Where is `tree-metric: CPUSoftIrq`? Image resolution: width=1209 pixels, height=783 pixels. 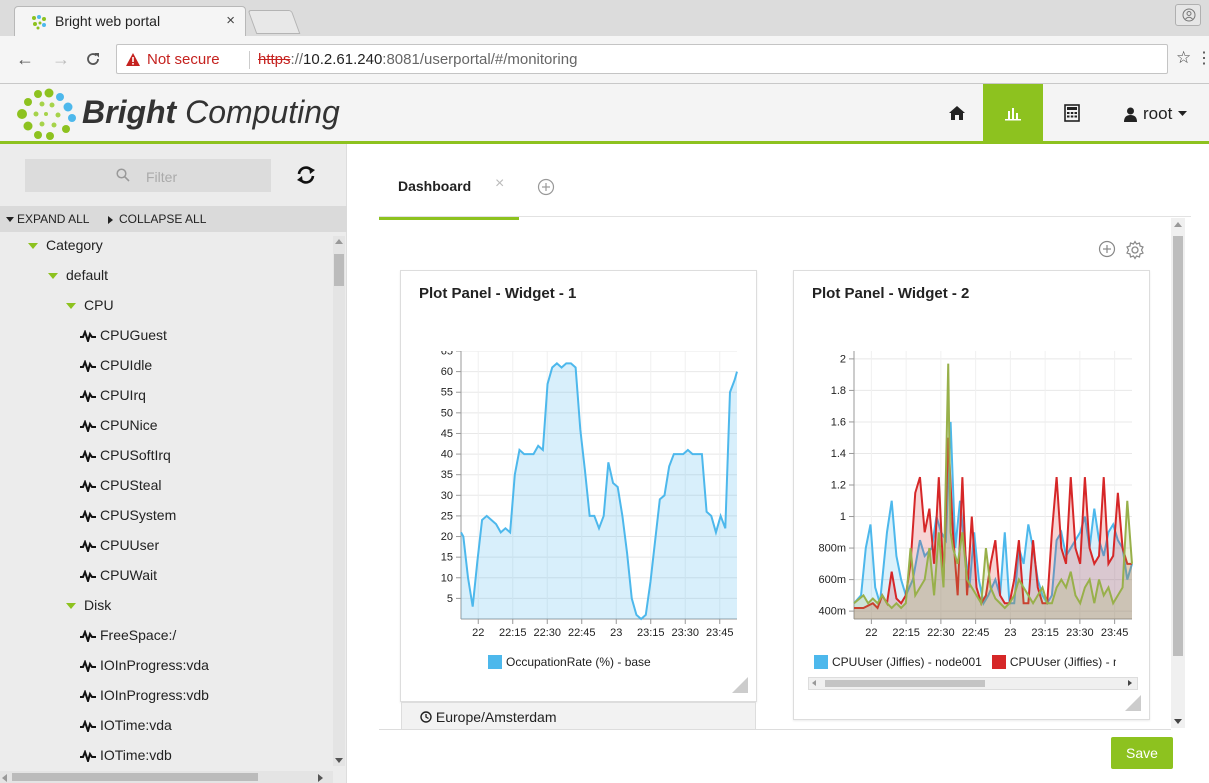
tree-metric: CPUSoftIrq is located at coordinates (125, 455).